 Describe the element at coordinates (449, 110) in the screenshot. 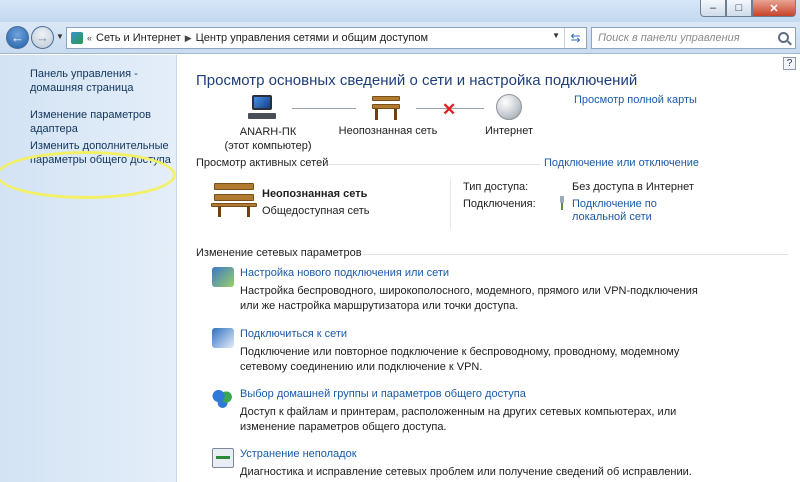

I see `error-x-icon: ✕` at that location.